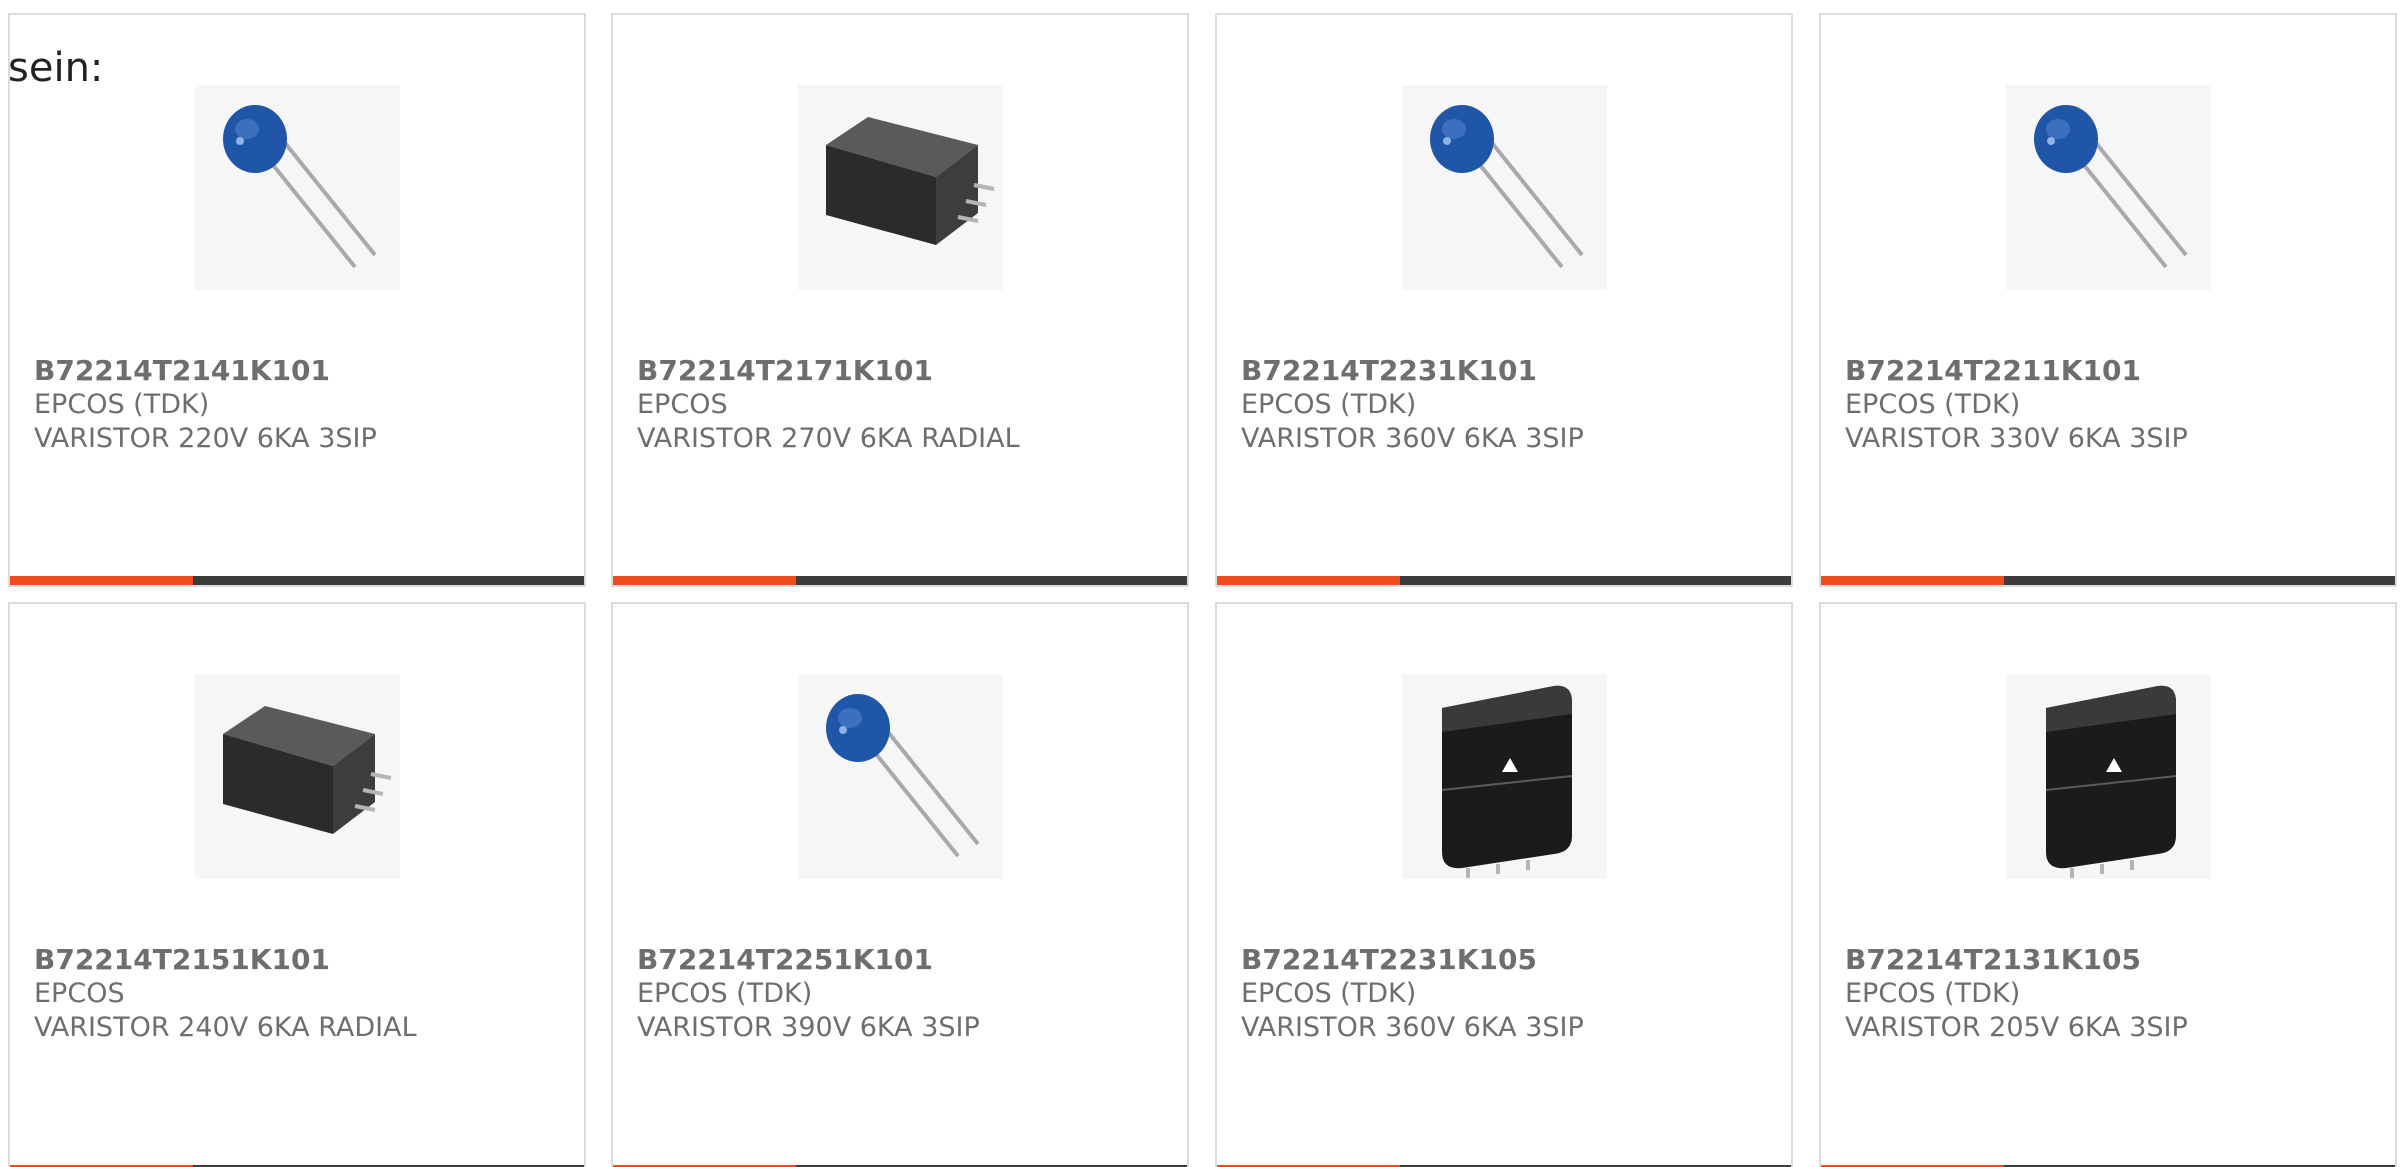 The width and height of the screenshot is (2400, 1167). Describe the element at coordinates (56, 68) in the screenshot. I see `intro-text: sein:` at that location.